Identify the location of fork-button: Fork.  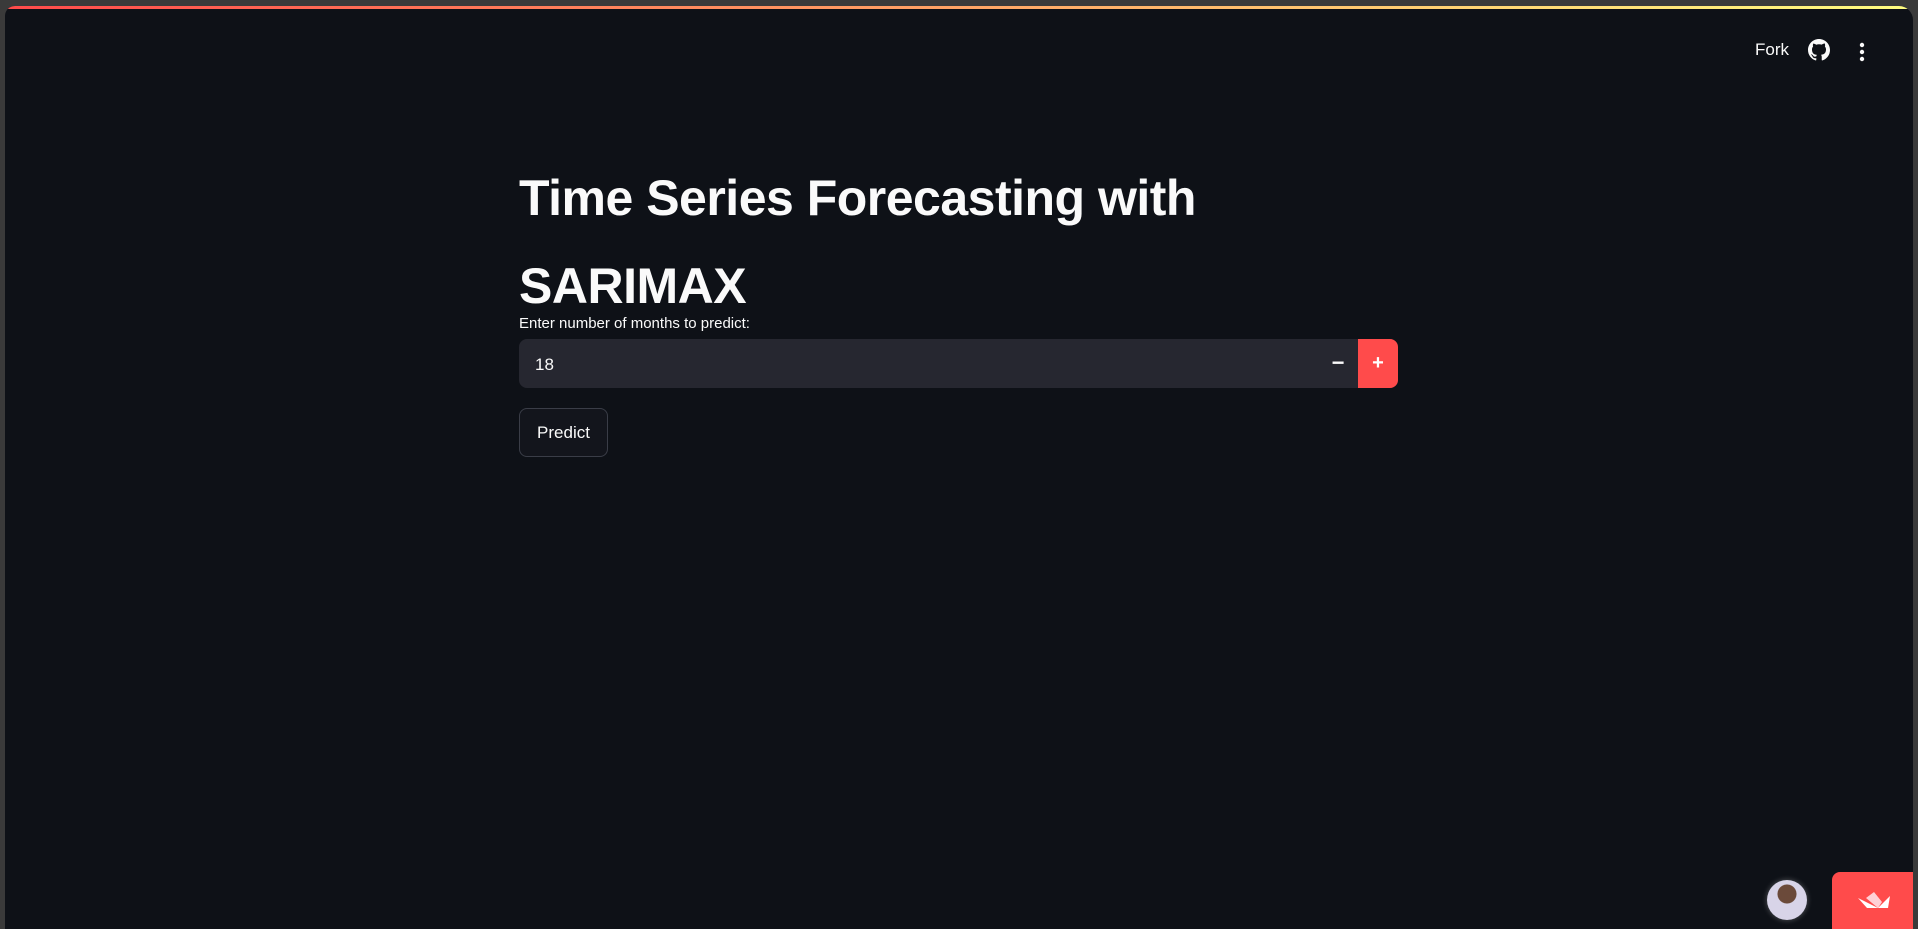
(1772, 50).